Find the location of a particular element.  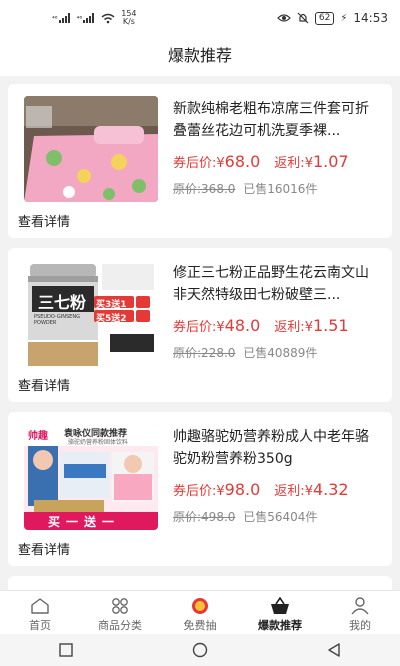

home-circle-icon is located at coordinates (200, 650).